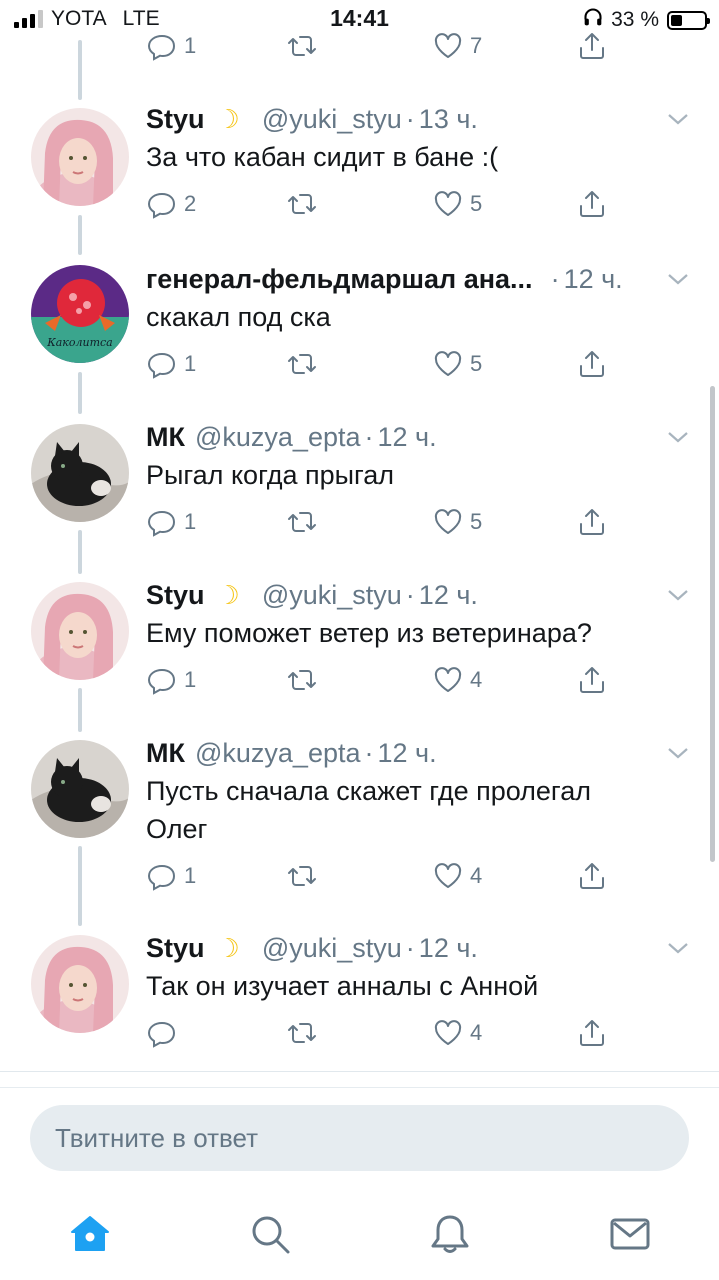 The image size is (719, 1280). I want to click on reply-button: 2, so click(171, 204).